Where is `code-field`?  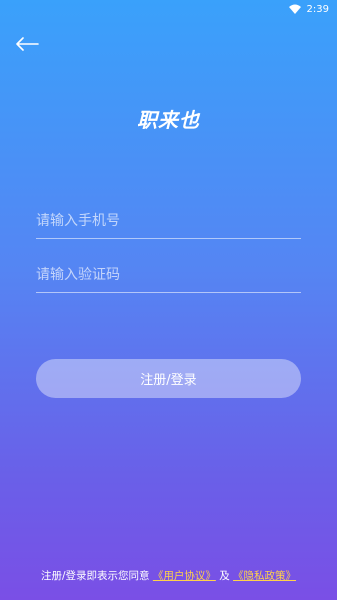 code-field is located at coordinates (168, 275).